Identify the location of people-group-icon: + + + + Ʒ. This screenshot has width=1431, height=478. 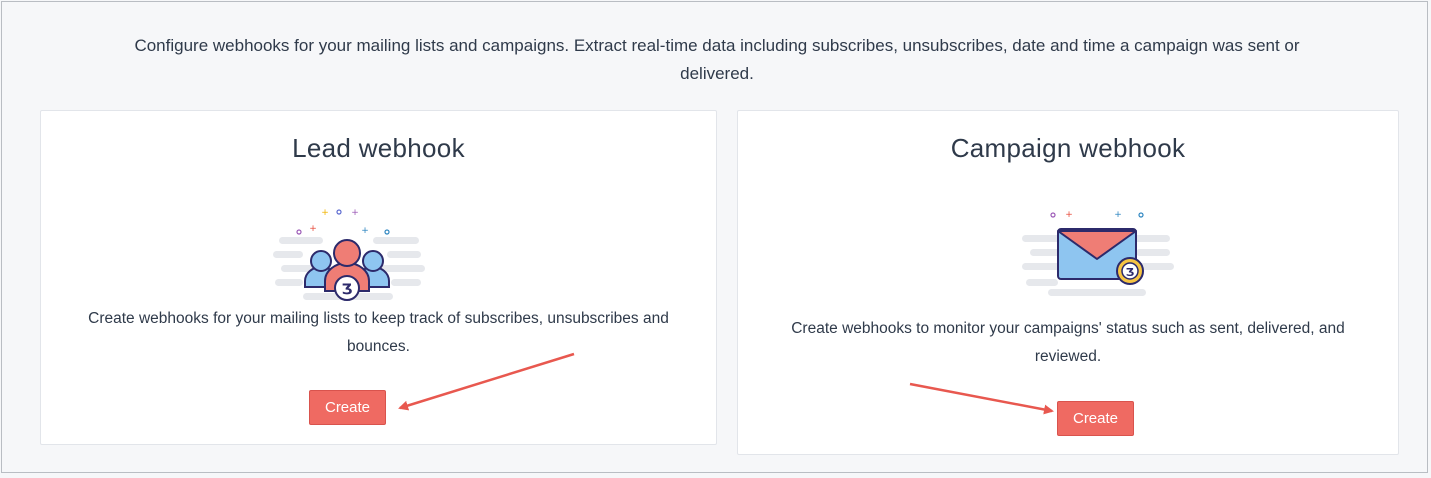
(349, 255).